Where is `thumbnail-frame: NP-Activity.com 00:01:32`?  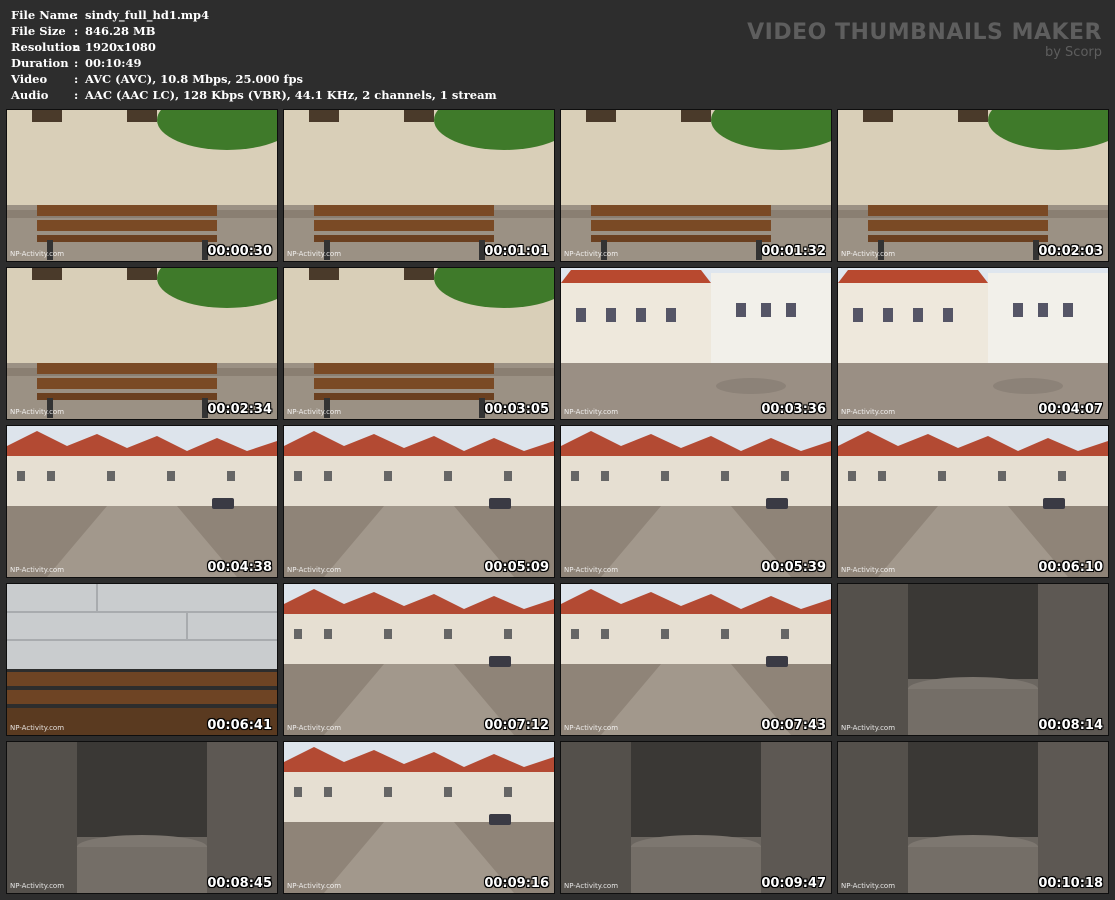 thumbnail-frame: NP-Activity.com 00:01:32 is located at coordinates (696, 185).